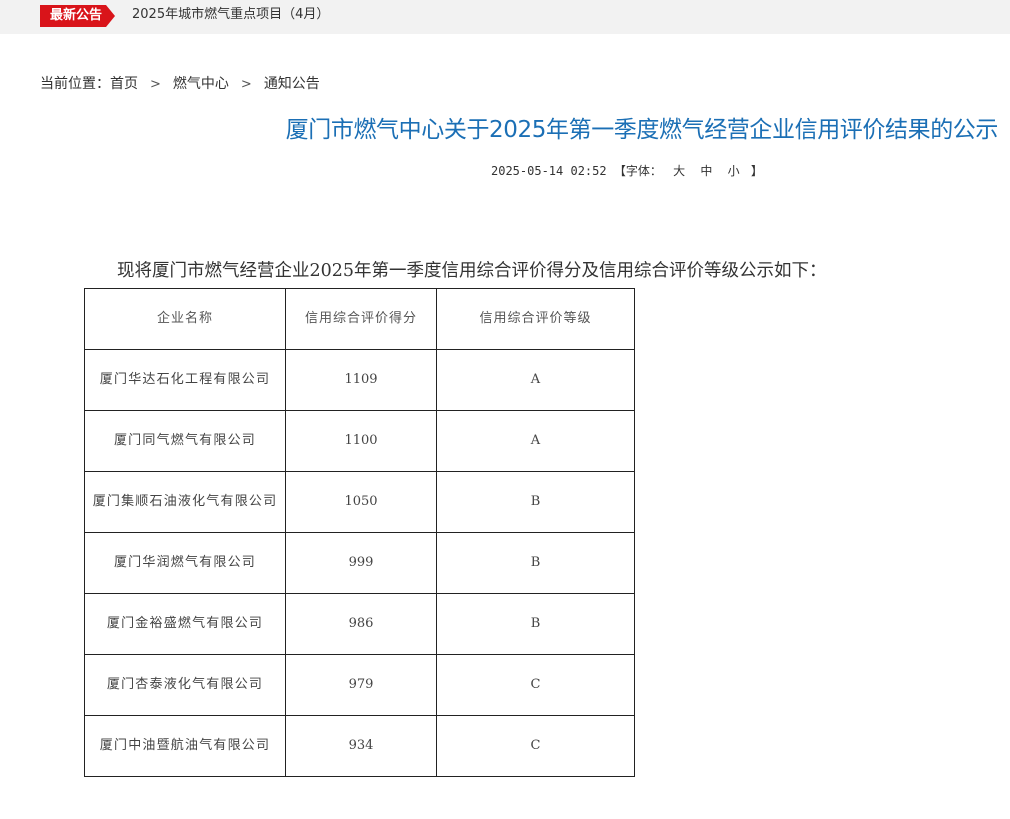 This screenshot has width=1010, height=819. What do you see at coordinates (185, 502) in the screenshot?
I see `company-name: 厦门集顺石油液化气有限公司` at bounding box center [185, 502].